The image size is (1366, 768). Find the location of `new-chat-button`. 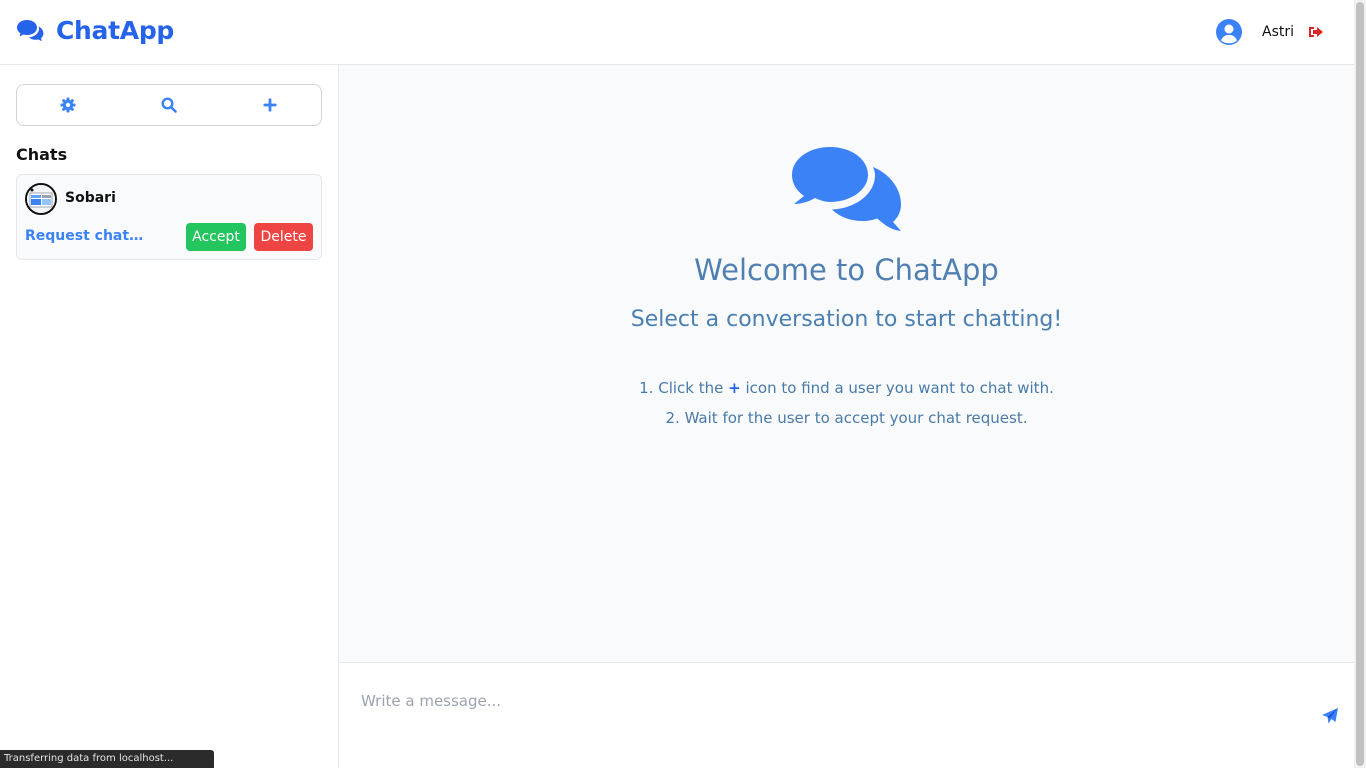

new-chat-button is located at coordinates (270, 105).